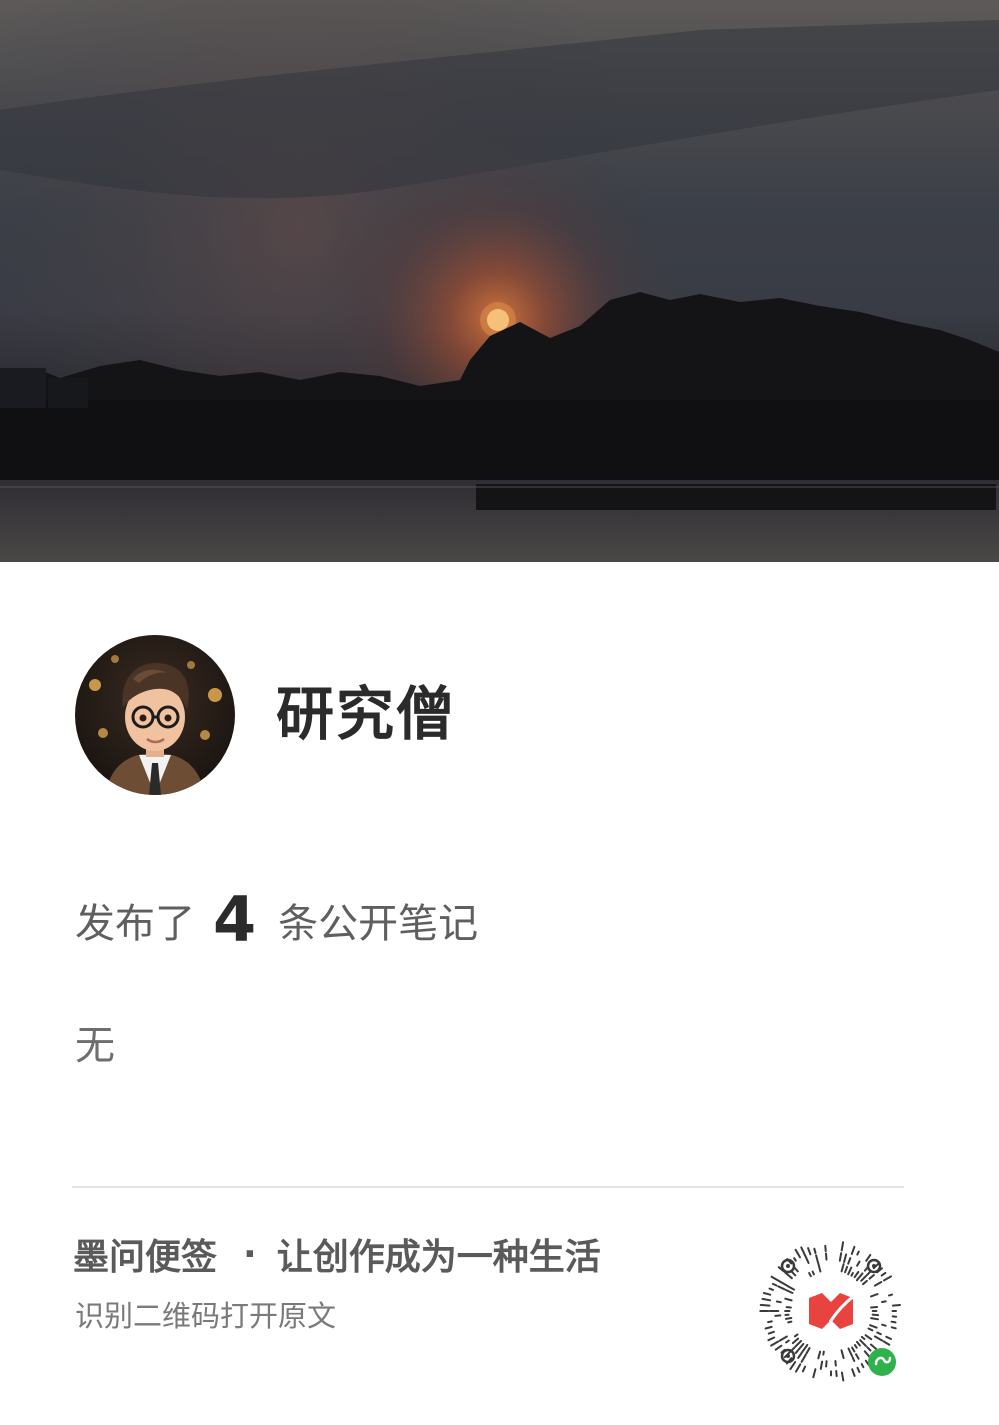 This screenshot has width=999, height=1425. Describe the element at coordinates (135, 924) in the screenshot. I see `stats-prefix: 发布了` at that location.